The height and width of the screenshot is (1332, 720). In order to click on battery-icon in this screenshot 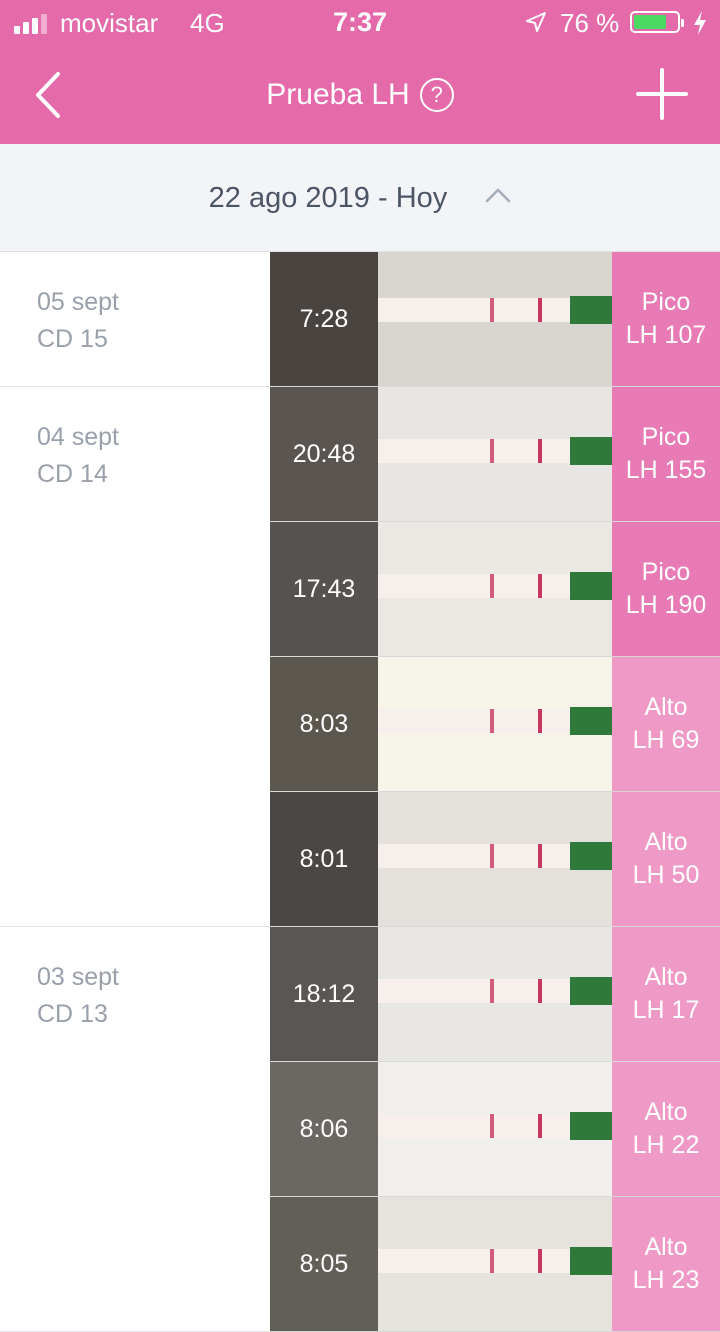, I will do `click(657, 22)`.